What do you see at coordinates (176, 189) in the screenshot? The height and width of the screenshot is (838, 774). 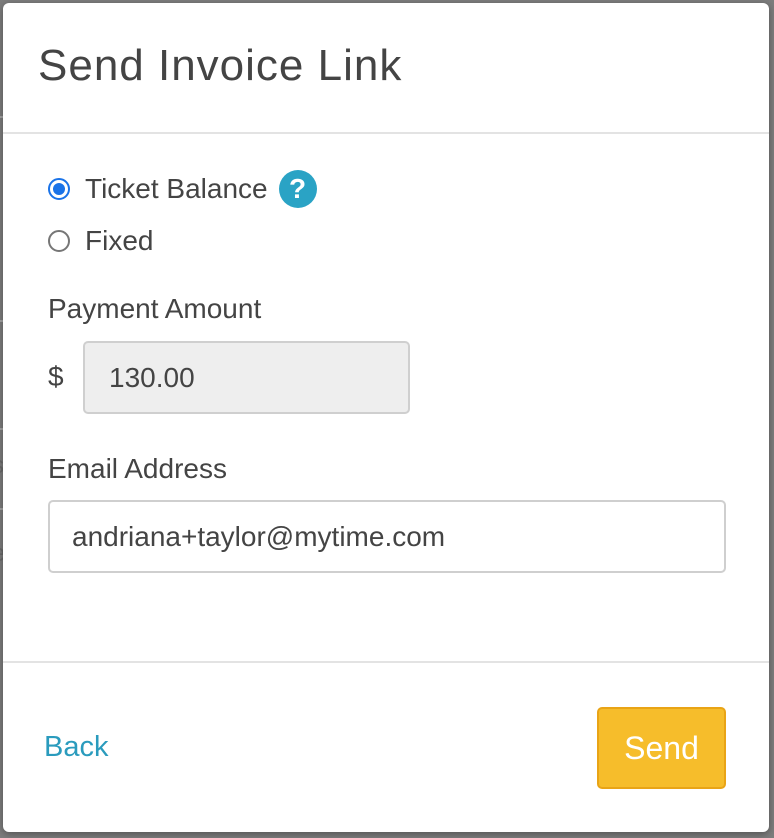 I see `radio-label-ticket-balance: Ticket Balance` at bounding box center [176, 189].